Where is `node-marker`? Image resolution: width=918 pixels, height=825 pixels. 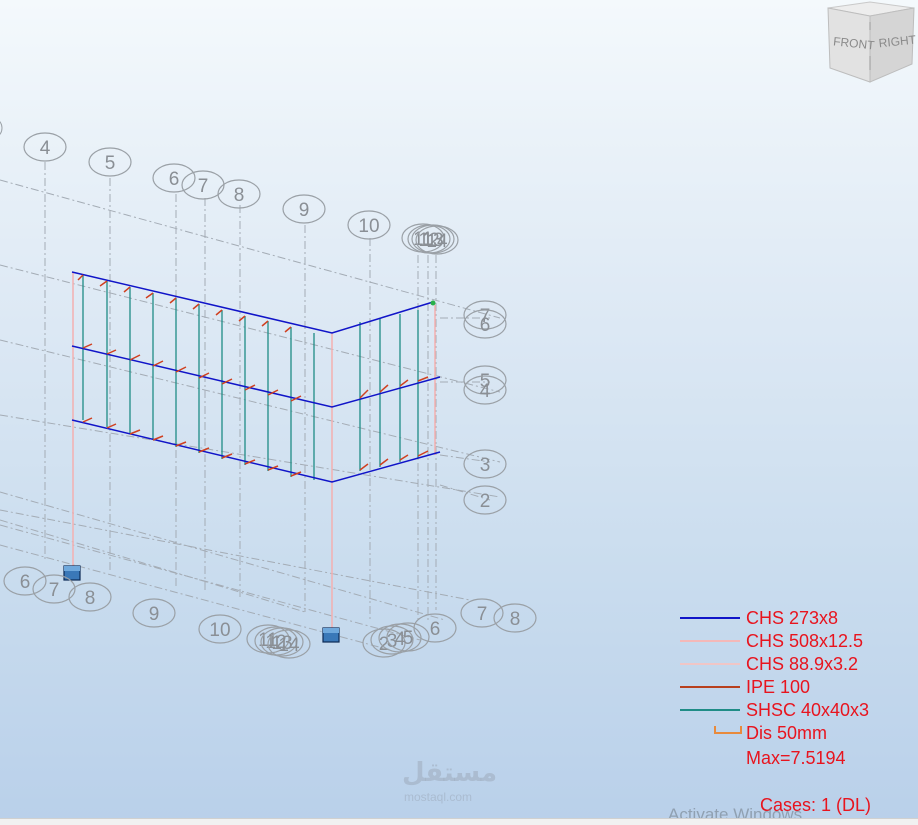
node-marker is located at coordinates (433, 303).